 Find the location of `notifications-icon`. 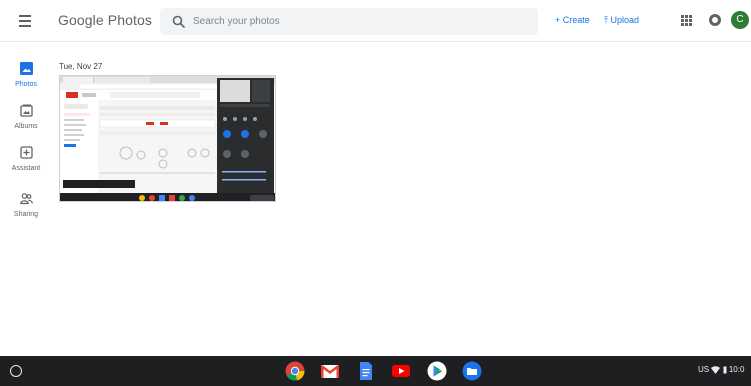

notifications-icon is located at coordinates (715, 20).